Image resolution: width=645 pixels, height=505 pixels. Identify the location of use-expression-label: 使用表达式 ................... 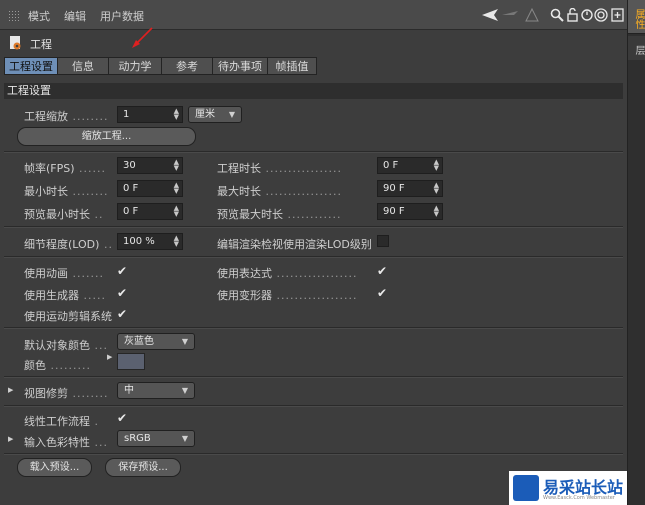
(287, 273).